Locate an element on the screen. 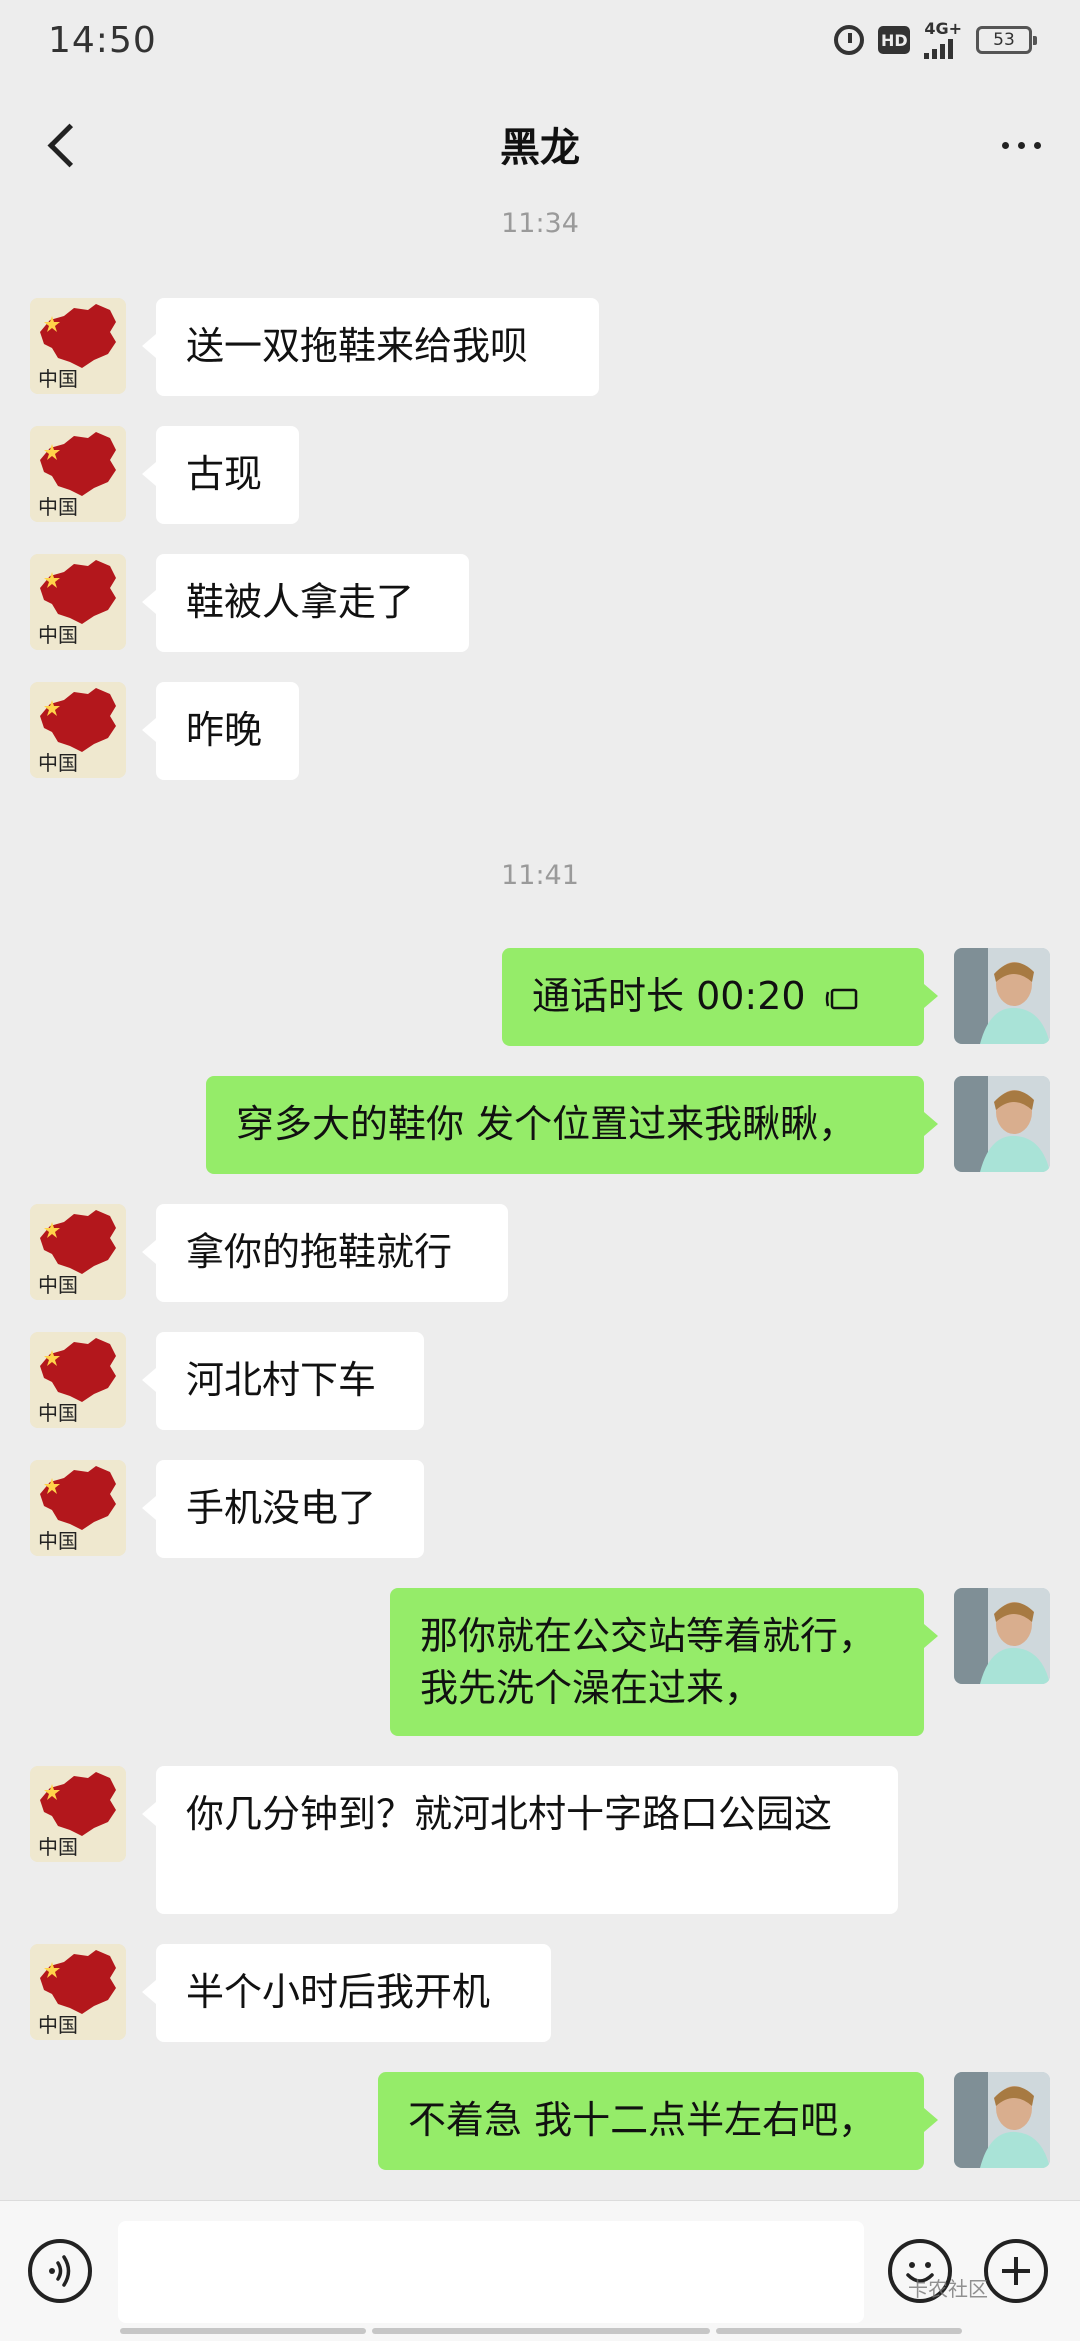 The image size is (1080, 2341). status-bar: 14:50 HD 4G+ 53 is located at coordinates (540, 40).